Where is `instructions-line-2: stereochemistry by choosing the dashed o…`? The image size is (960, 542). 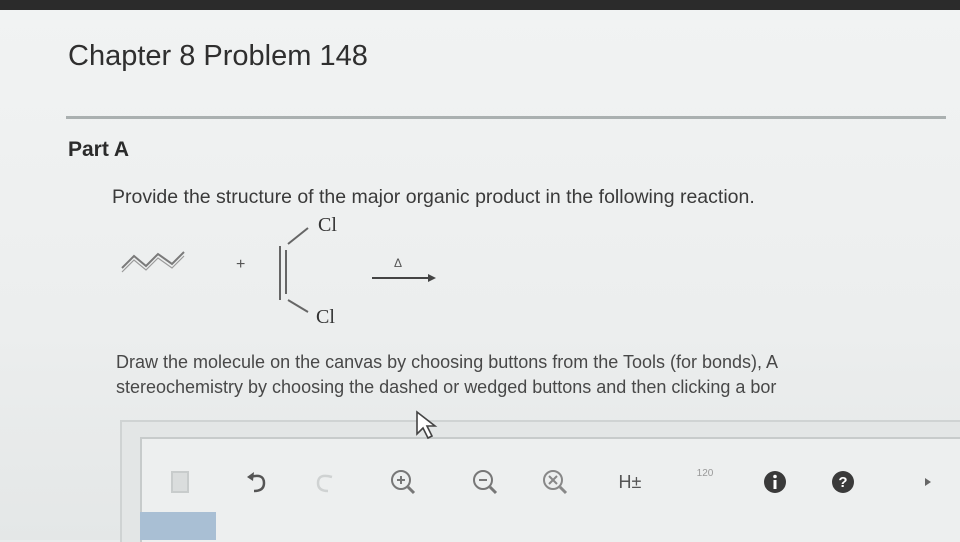 instructions-line-2: stereochemistry by choosing the dashed o… is located at coordinates (446, 387).